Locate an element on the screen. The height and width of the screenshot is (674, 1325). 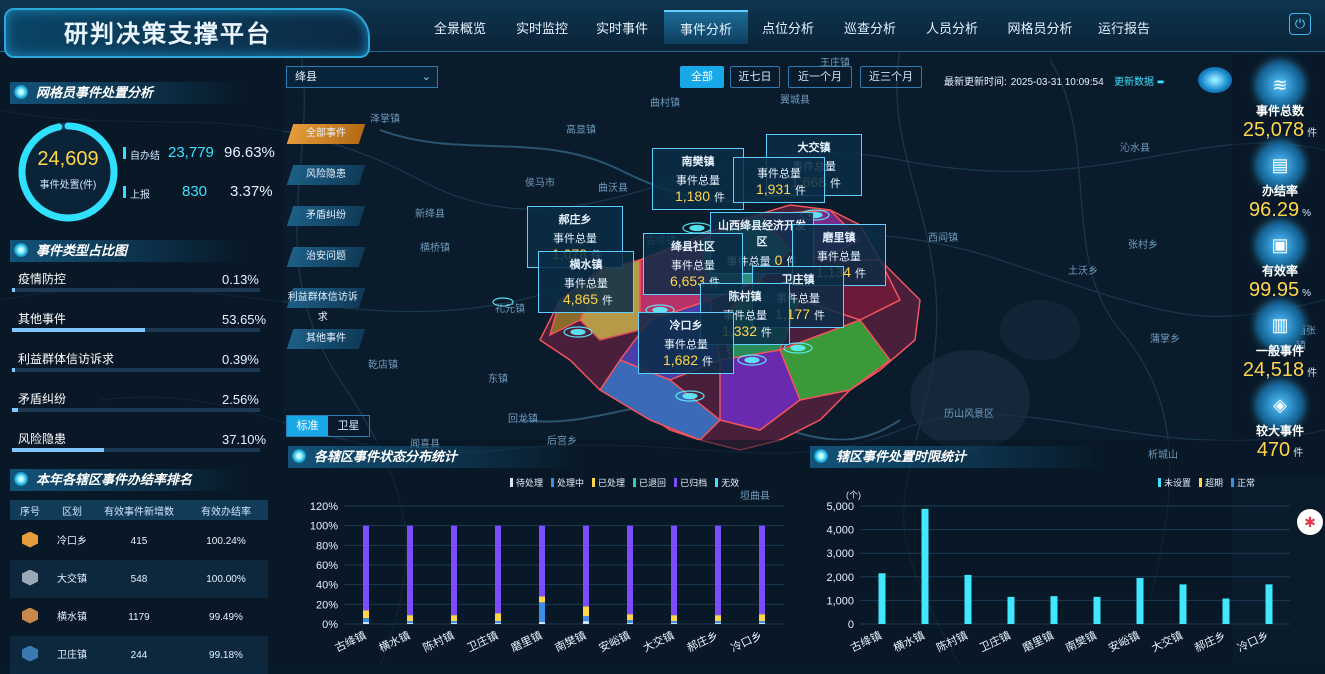
popup-count-value: 1,682 is located at coordinates (680, 360).